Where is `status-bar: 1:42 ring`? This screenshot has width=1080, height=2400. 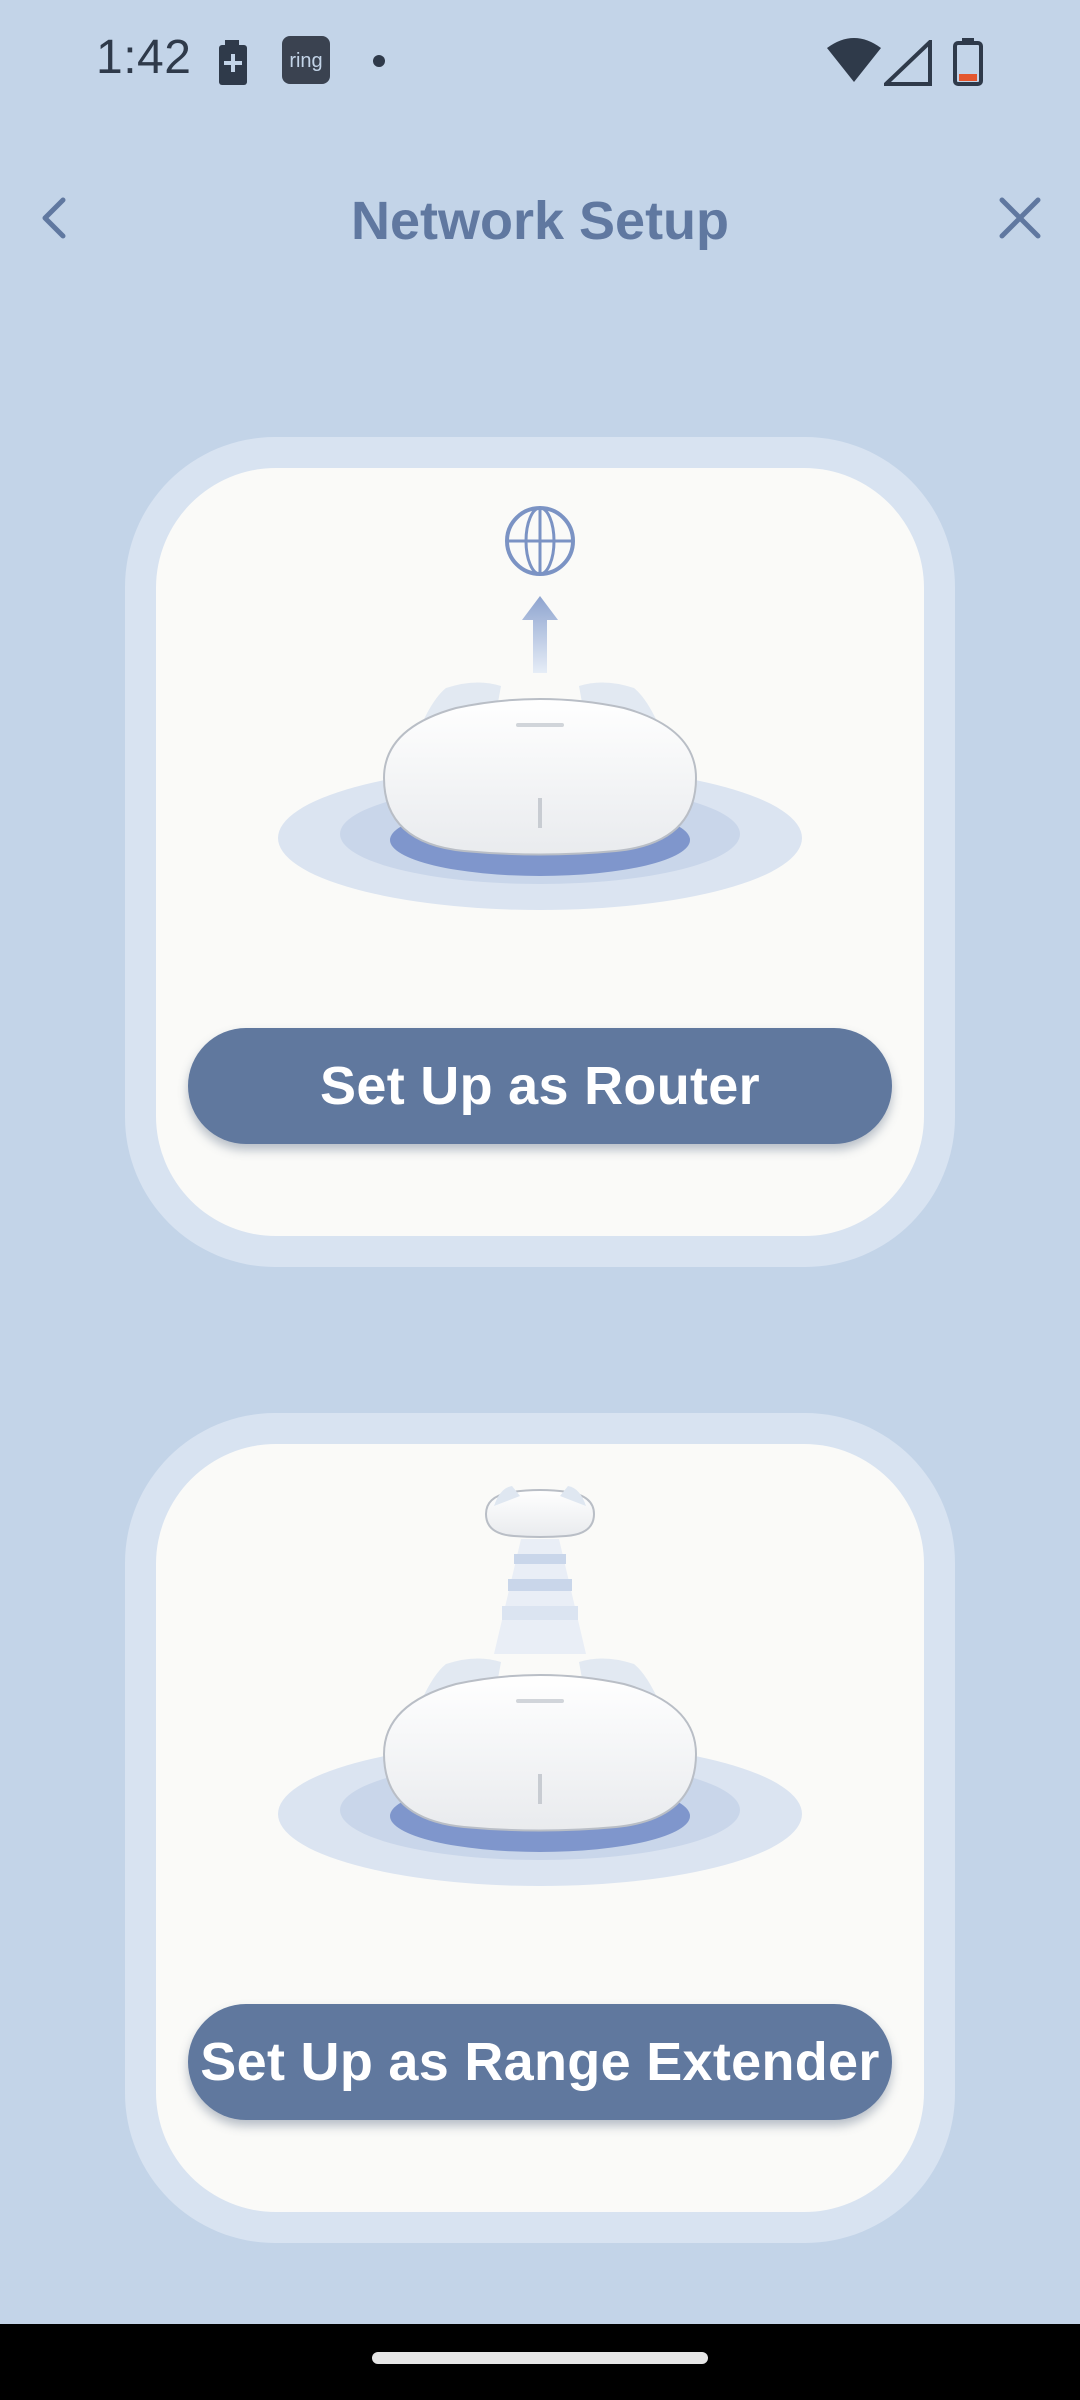 status-bar: 1:42 ring is located at coordinates (540, 62).